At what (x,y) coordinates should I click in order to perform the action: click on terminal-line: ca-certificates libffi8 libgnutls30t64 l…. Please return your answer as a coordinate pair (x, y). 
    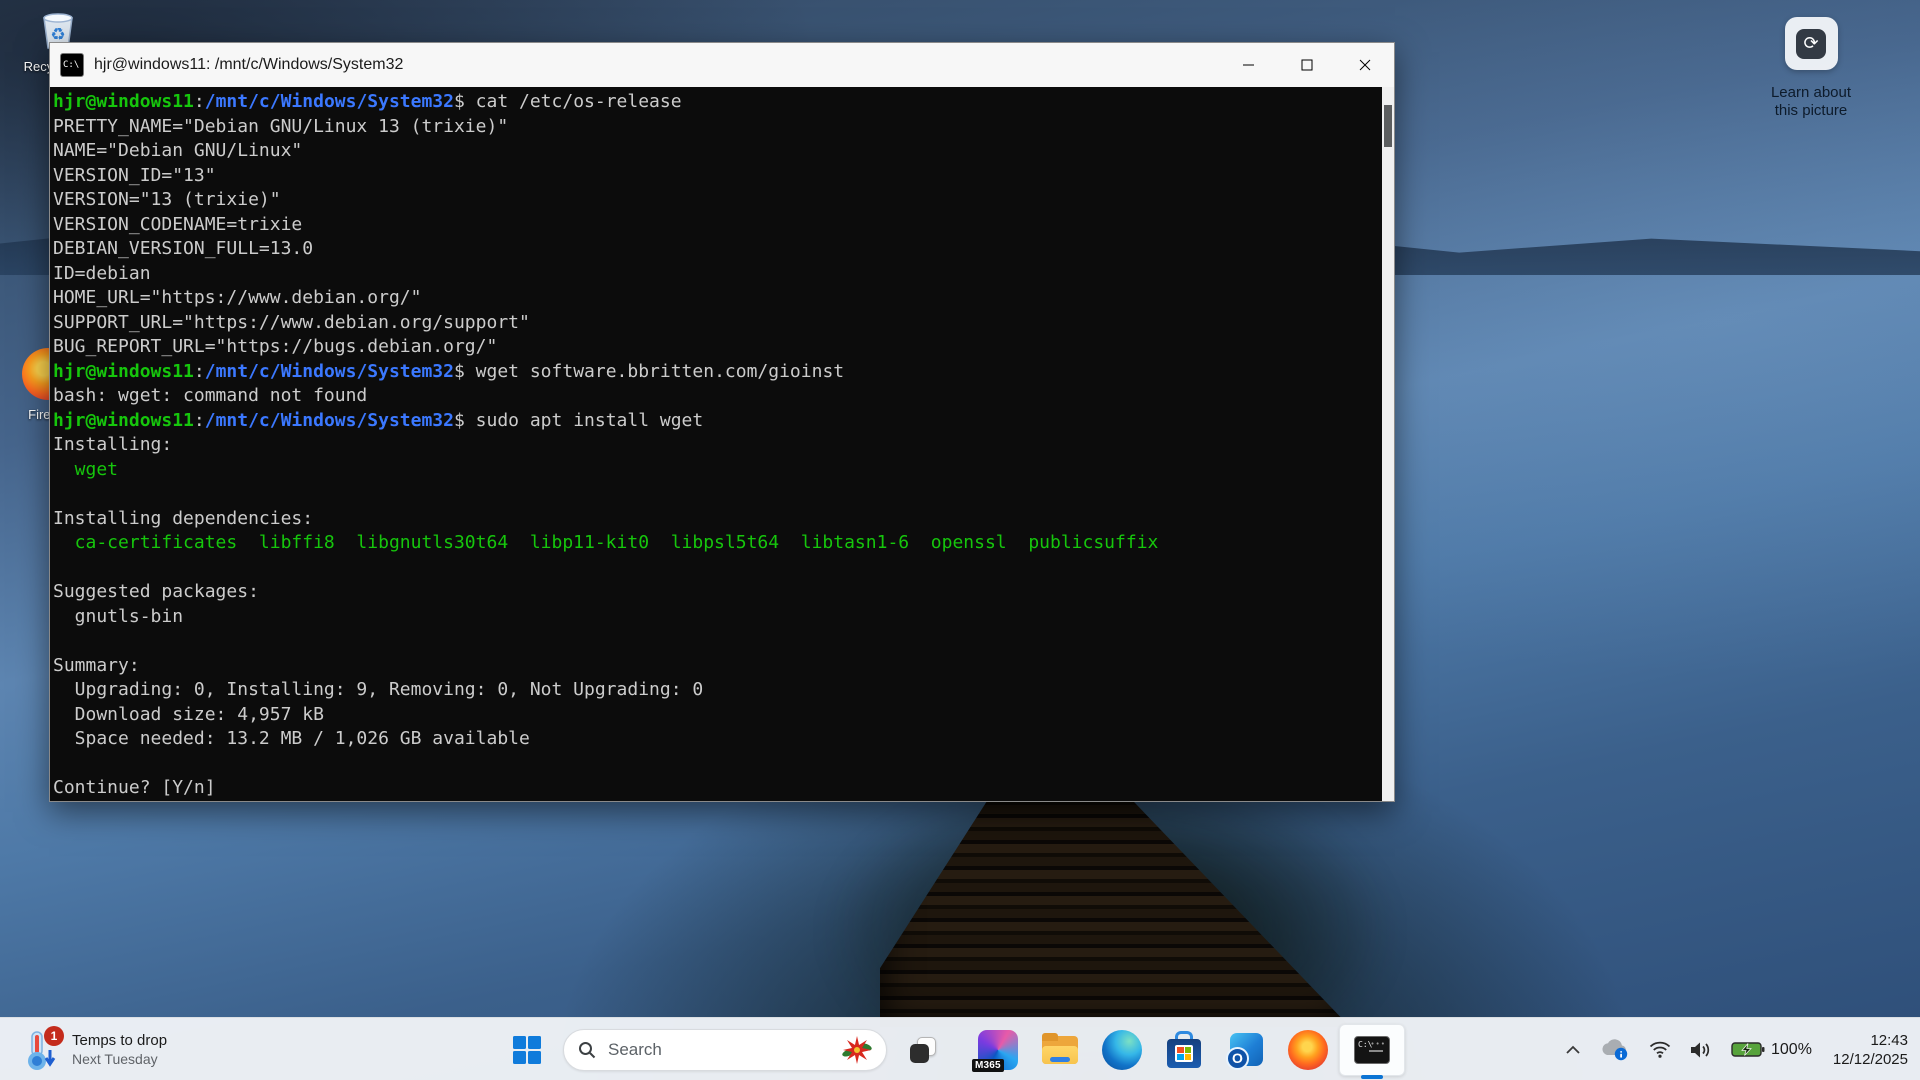
    Looking at the image, I should click on (606, 542).